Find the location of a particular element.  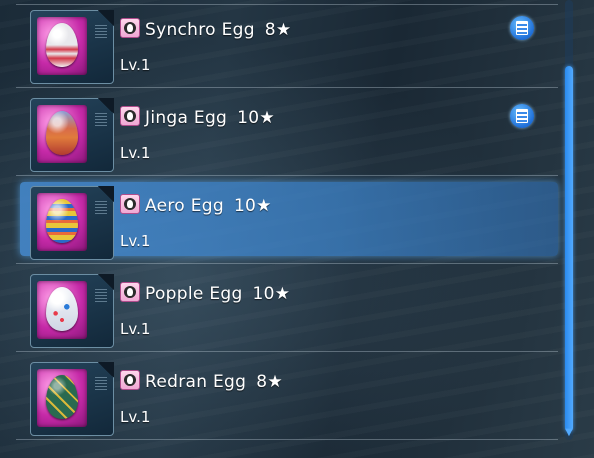

row-divider is located at coordinates (287, 439).